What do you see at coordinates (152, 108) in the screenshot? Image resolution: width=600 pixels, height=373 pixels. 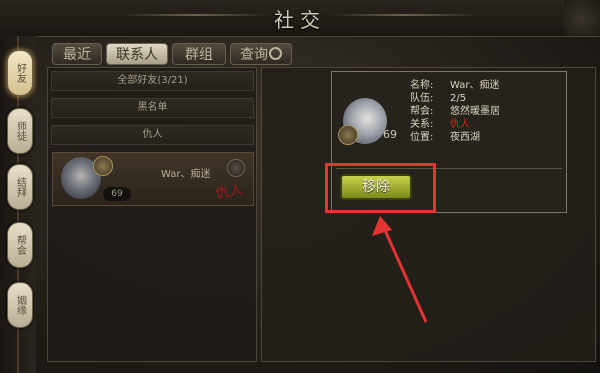 I see `group-blacklist: 黑名单` at bounding box center [152, 108].